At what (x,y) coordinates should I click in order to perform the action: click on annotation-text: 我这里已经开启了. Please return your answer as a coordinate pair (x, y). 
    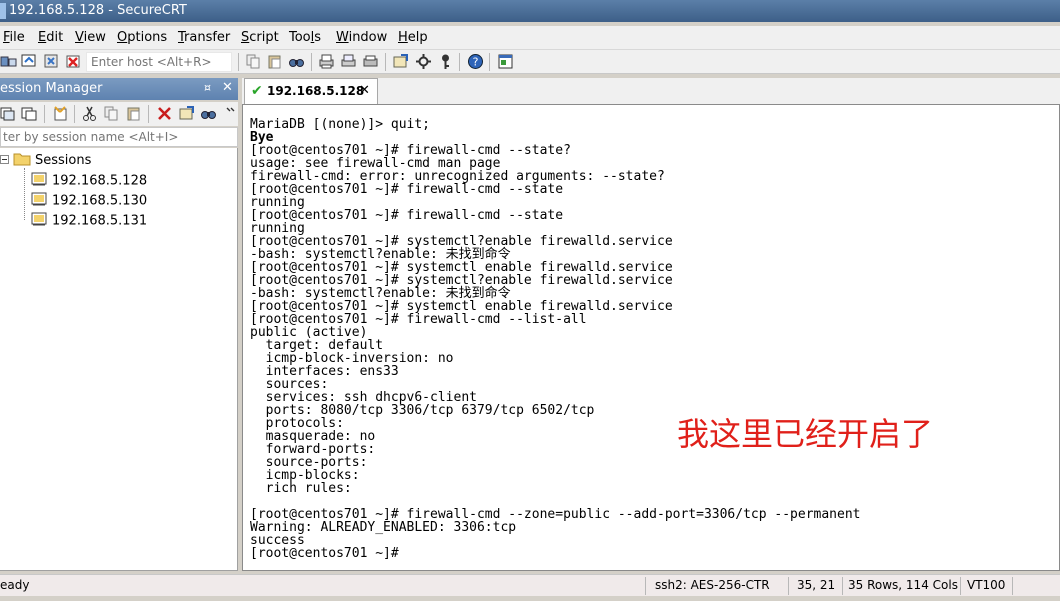
    Looking at the image, I should click on (805, 434).